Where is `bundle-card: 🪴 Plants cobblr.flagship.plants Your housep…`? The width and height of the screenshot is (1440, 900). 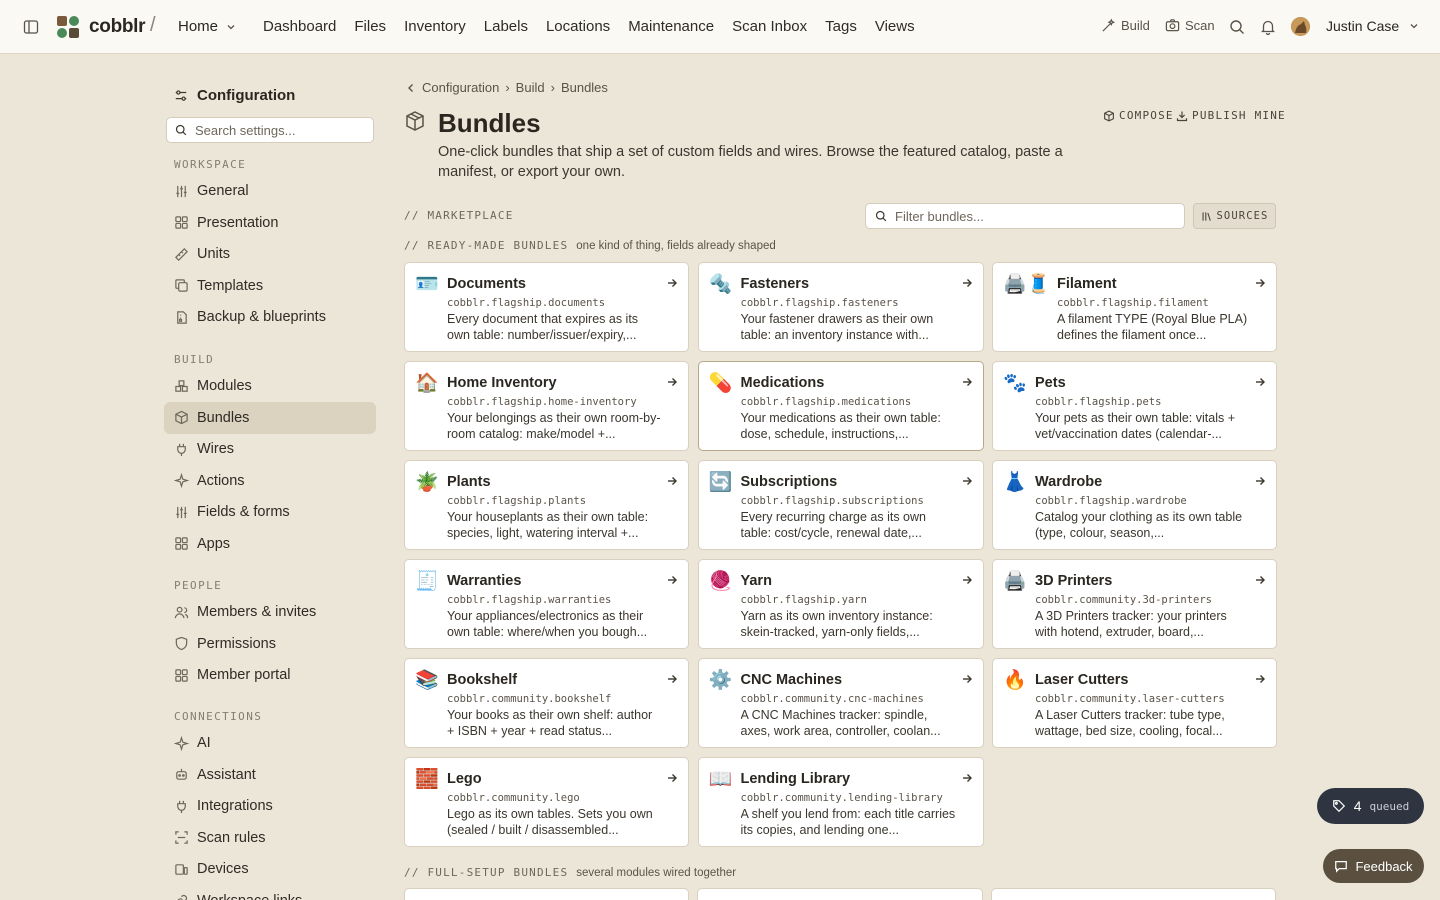
bundle-card: 🪴 Plants cobblr.flagship.plants Your housep… is located at coordinates (546, 505).